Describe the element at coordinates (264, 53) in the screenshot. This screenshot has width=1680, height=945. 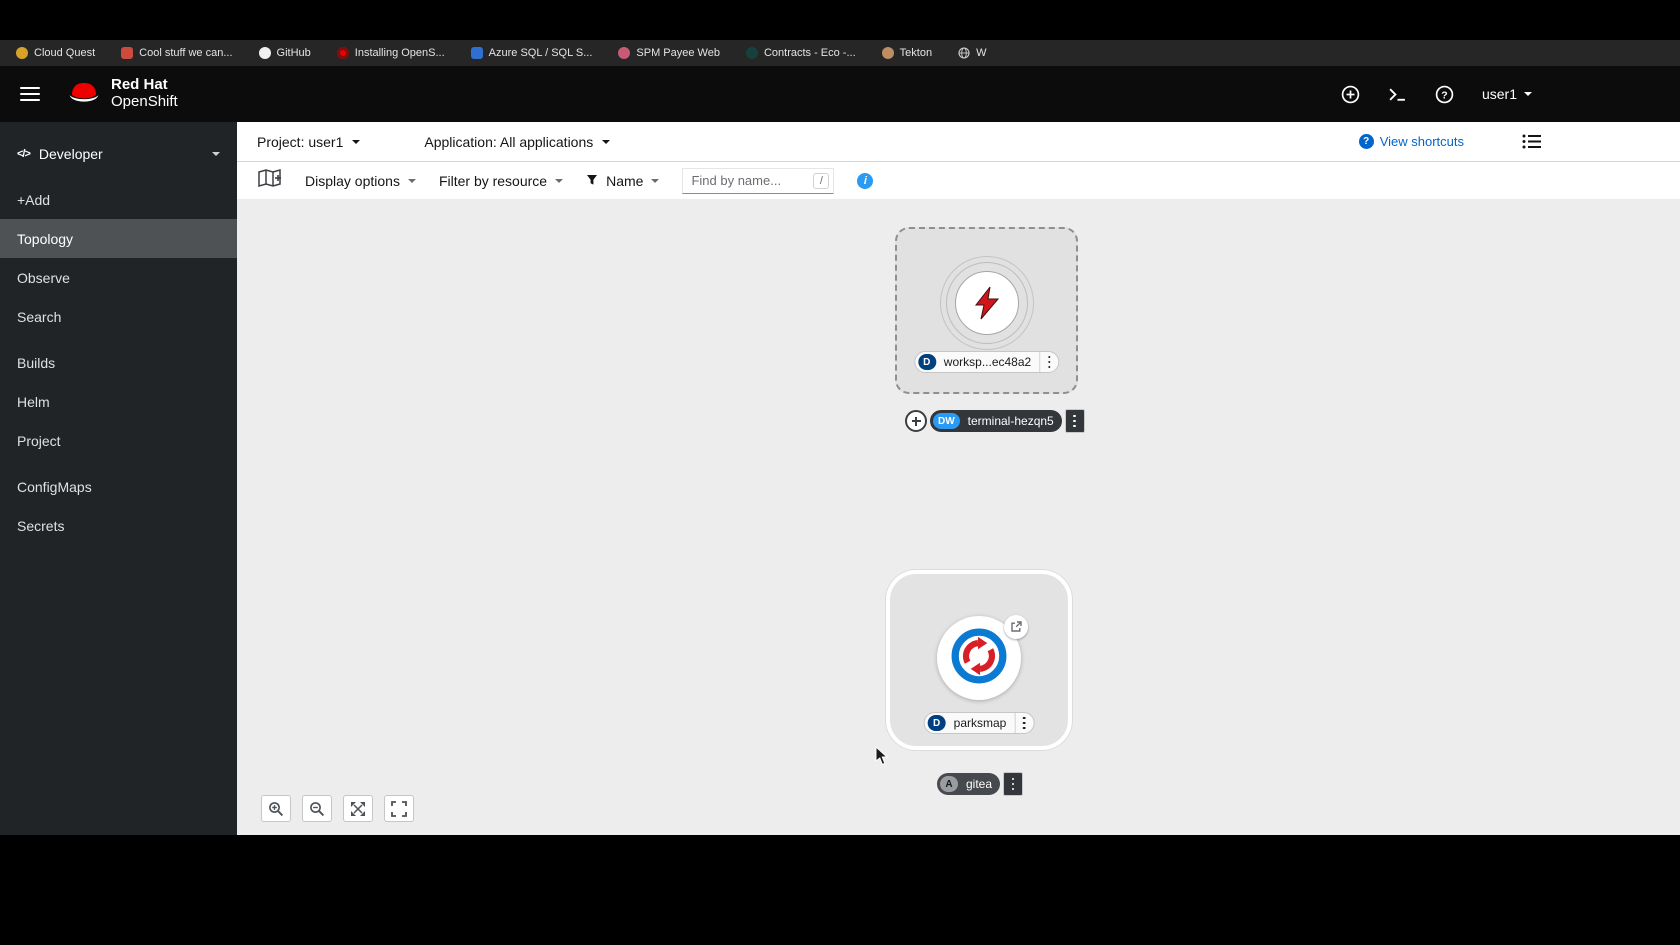
I see `github-icon` at that location.